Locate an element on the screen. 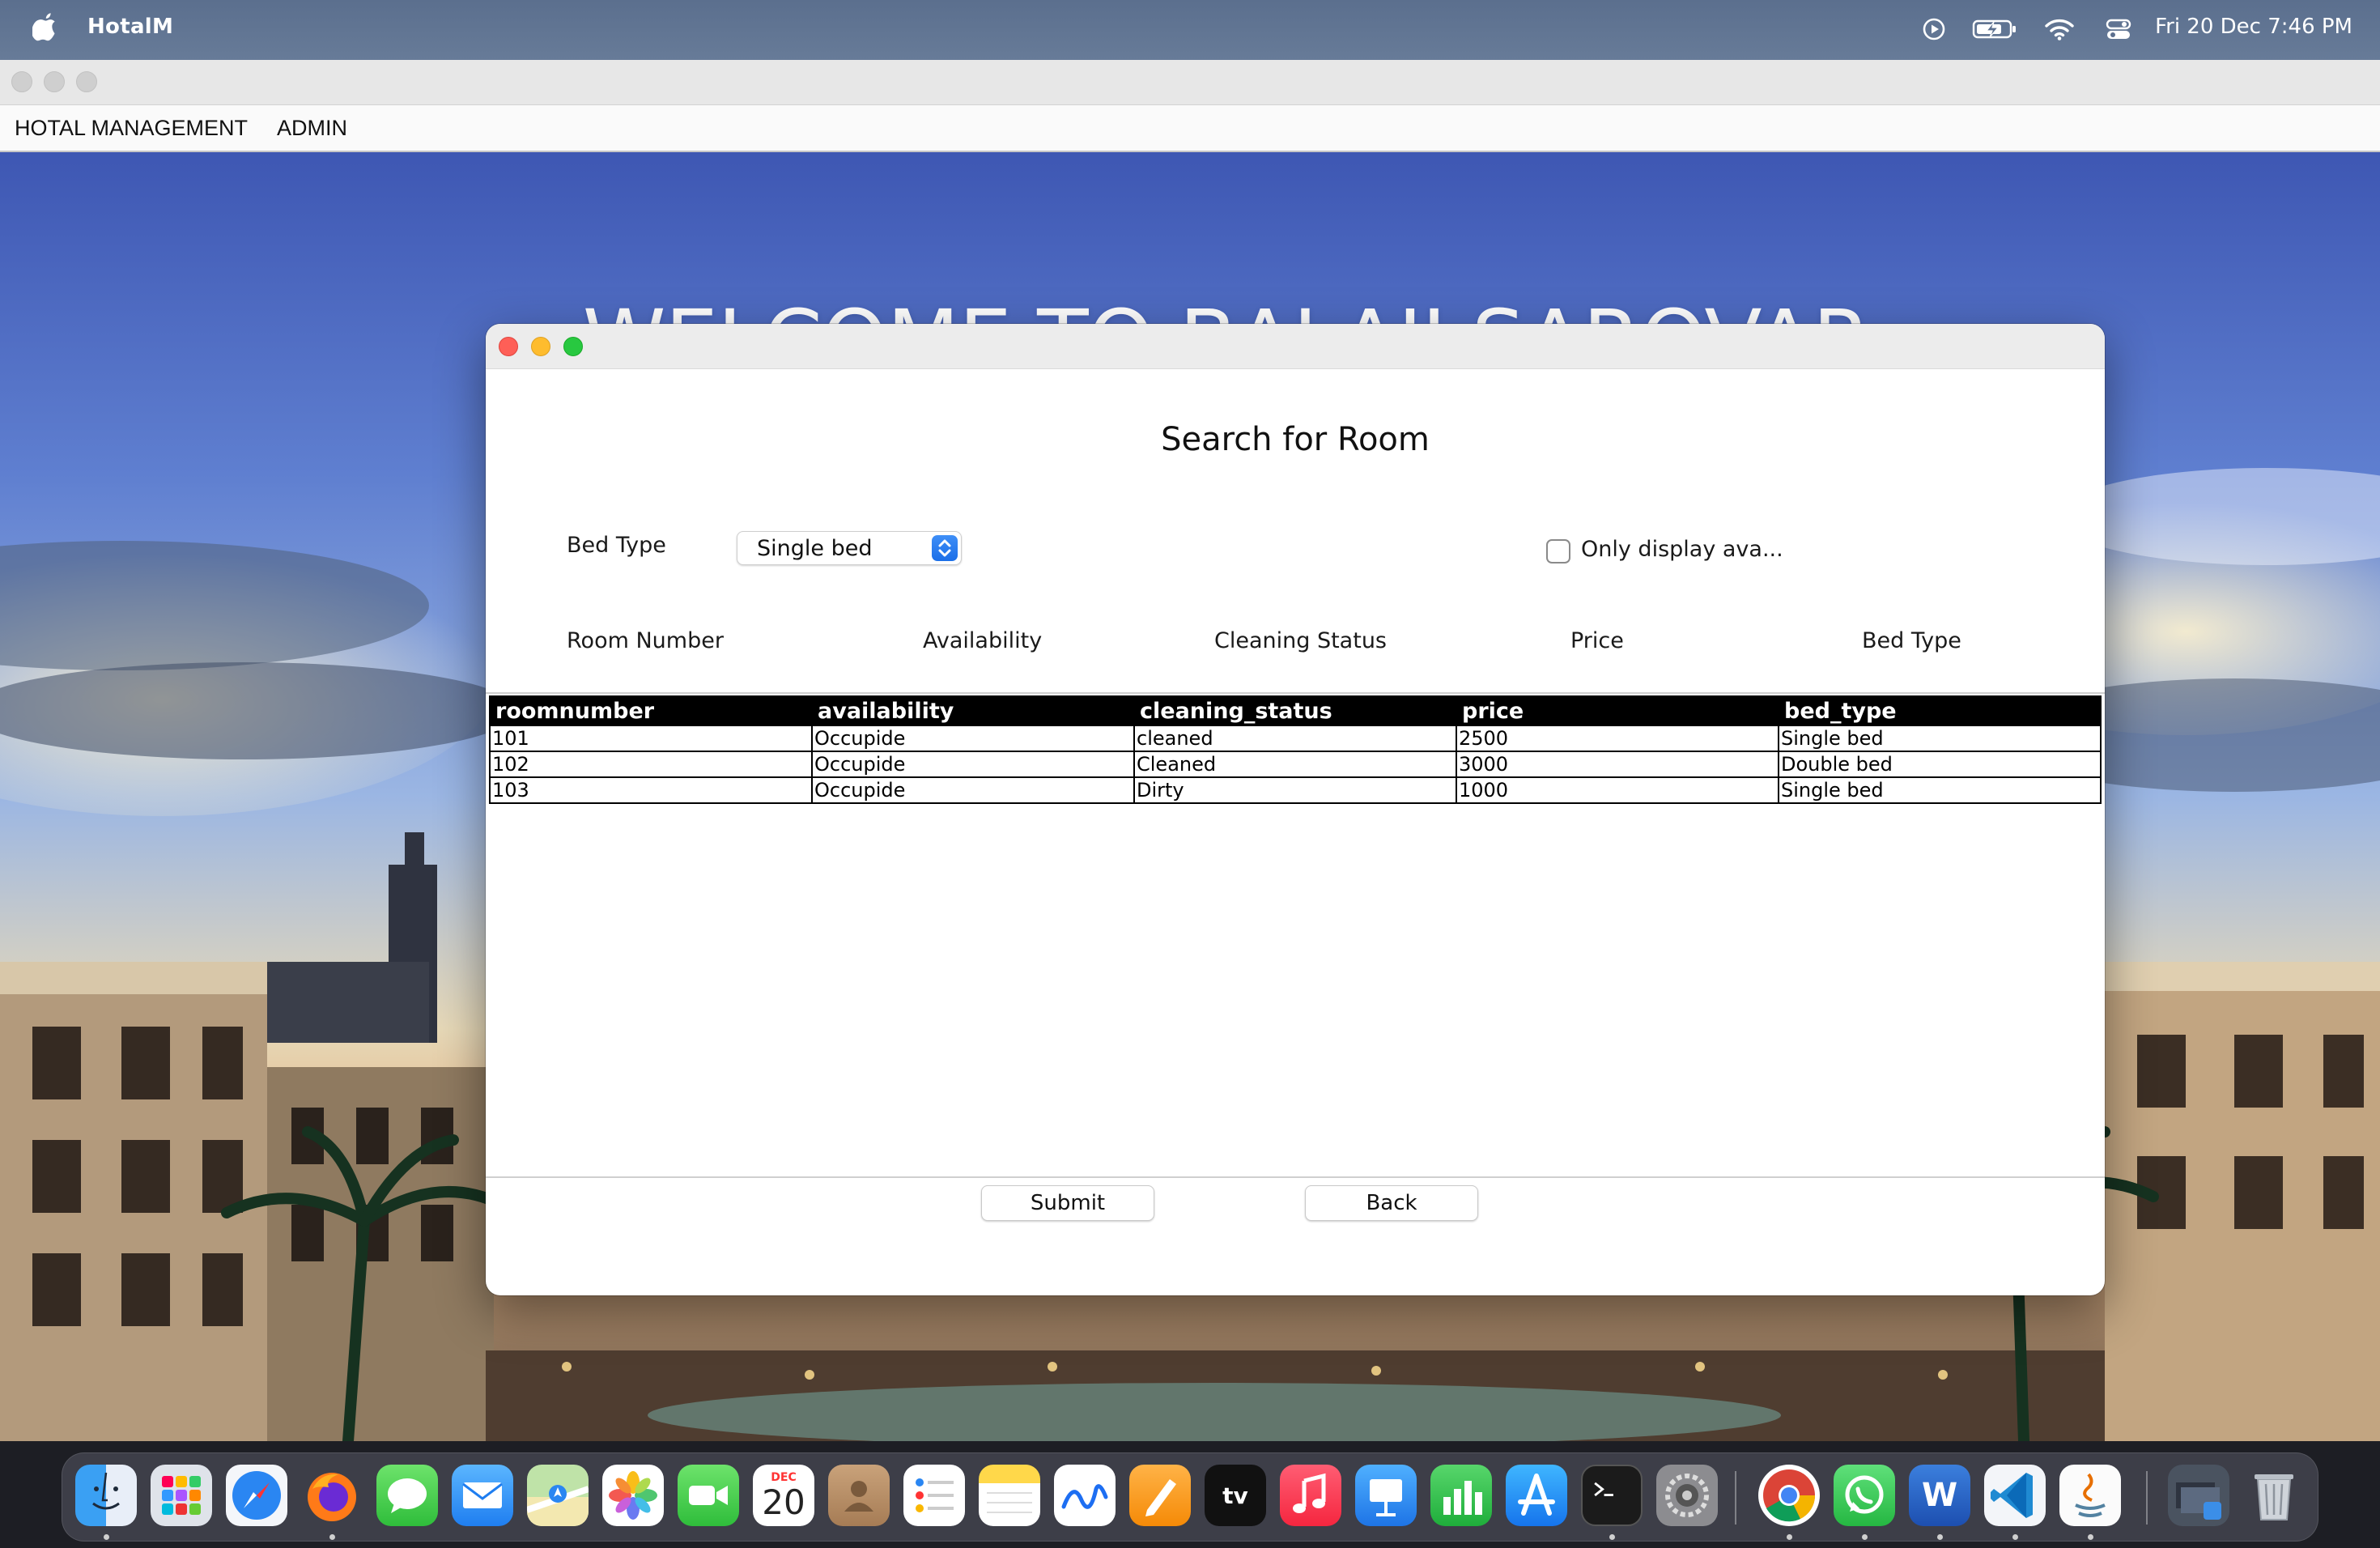  safari-icon is located at coordinates (256, 1495).